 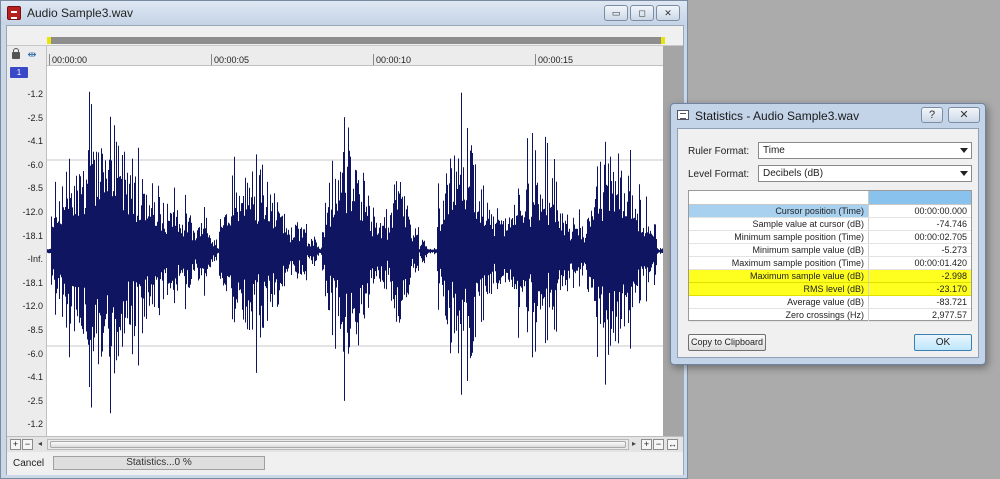 I want to click on horizontal-scrollbar, so click(x=338, y=444).